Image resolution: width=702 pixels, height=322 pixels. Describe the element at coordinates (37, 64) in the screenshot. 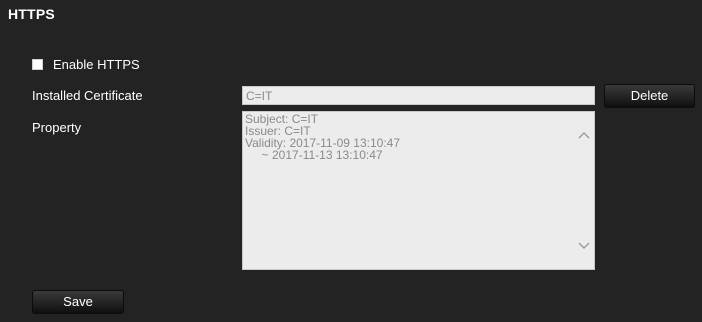

I see `enable-https-checkbox` at that location.